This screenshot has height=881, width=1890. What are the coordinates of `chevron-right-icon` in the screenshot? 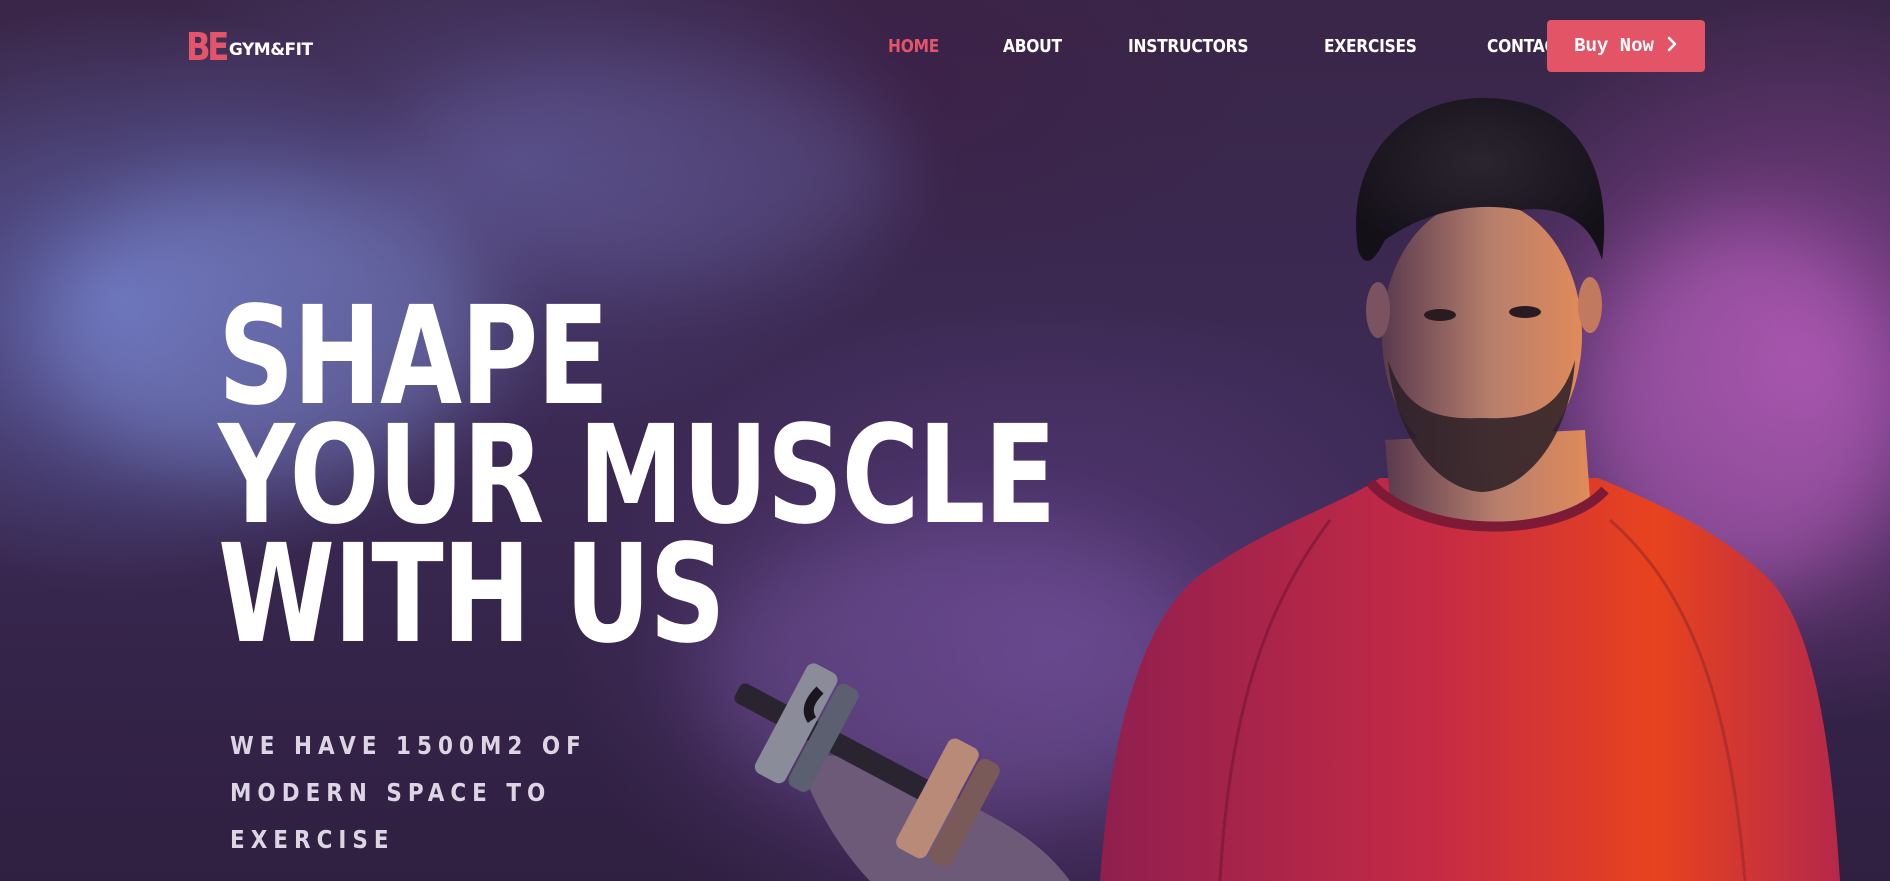 It's located at (1672, 46).